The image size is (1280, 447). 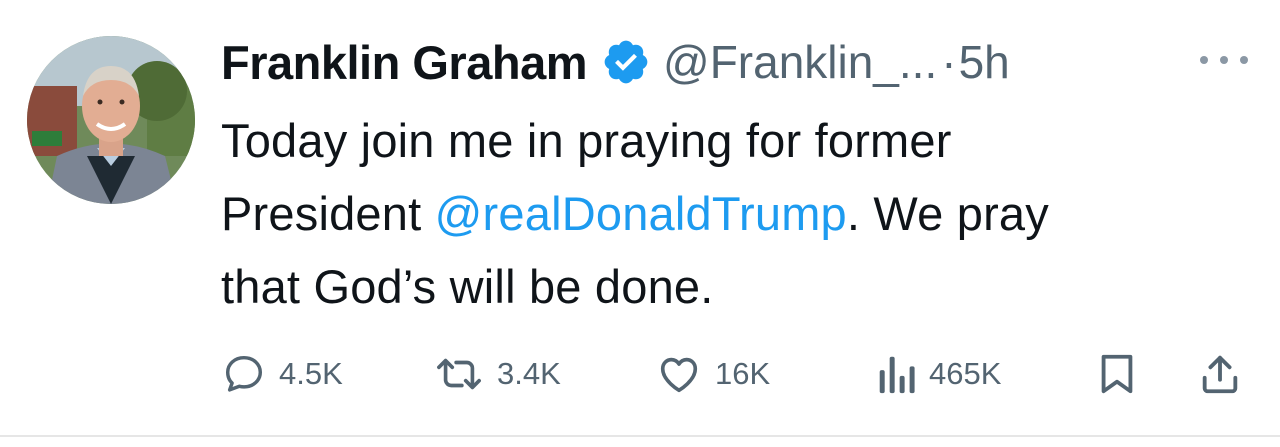 I want to click on tweet-text-segment: . We pray, so click(x=947, y=213).